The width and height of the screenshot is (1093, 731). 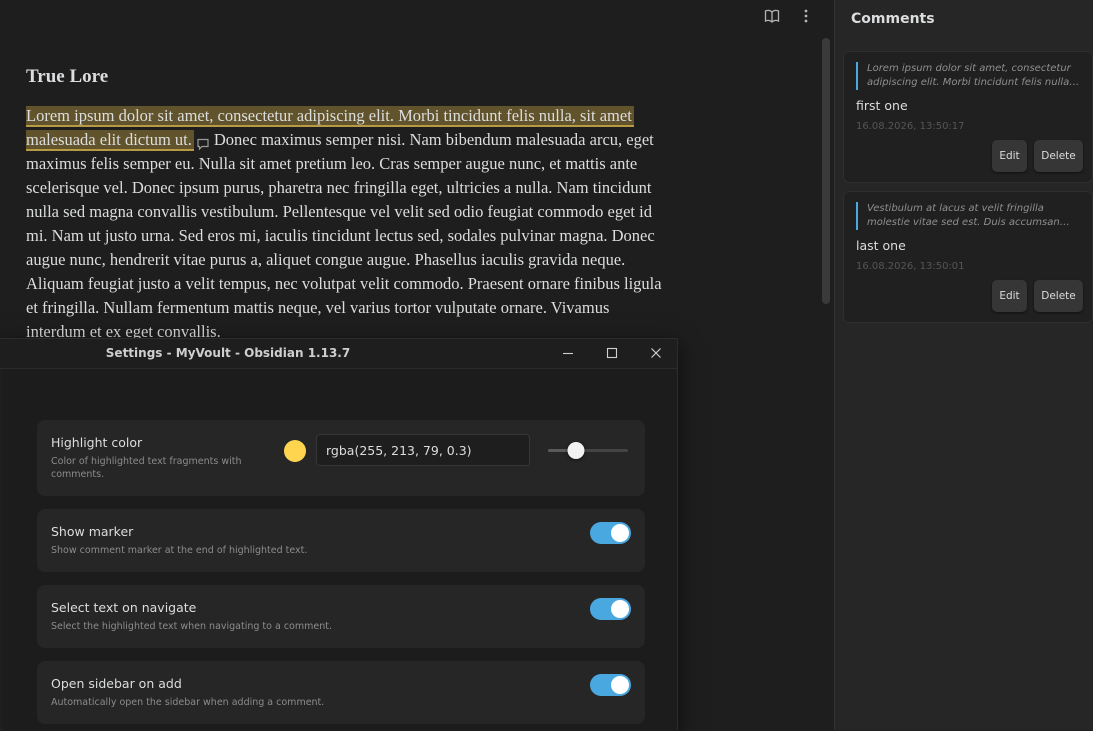 What do you see at coordinates (67, 76) in the screenshot?
I see `note-title: True Lore` at bounding box center [67, 76].